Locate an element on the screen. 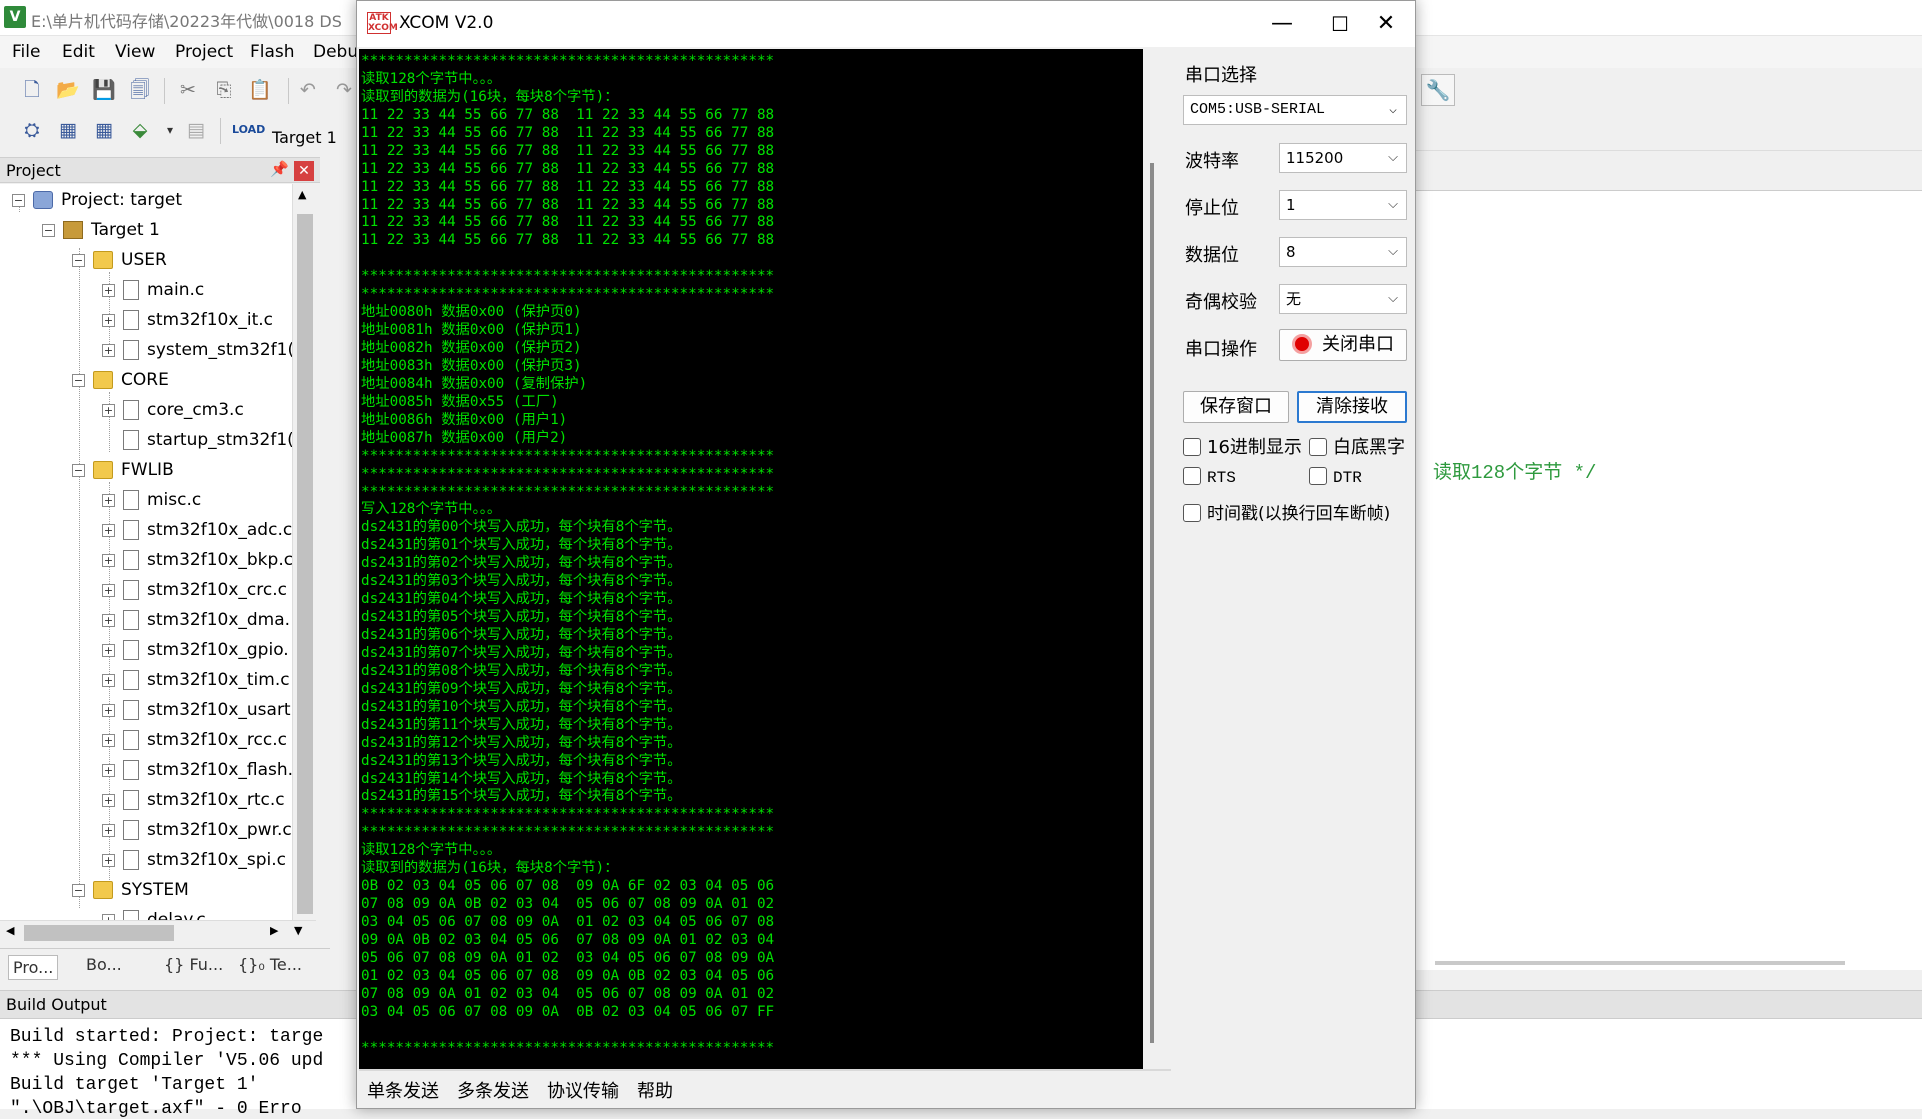 The image size is (1922, 1119). tree-item-file: + stm32f10x_usart. is located at coordinates (197, 710).